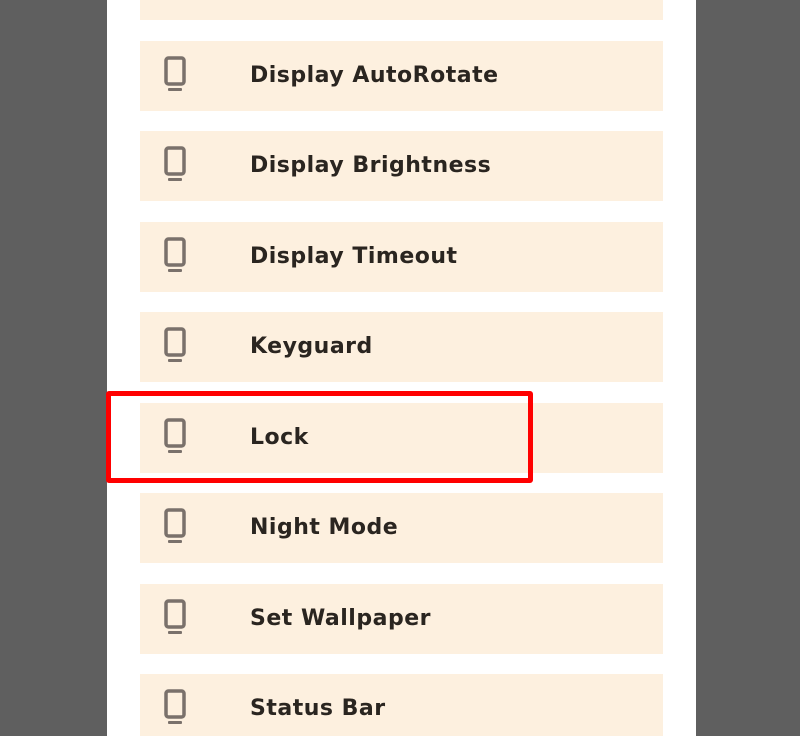  Describe the element at coordinates (401, 347) in the screenshot. I see `list-item-keyguard: Keyguard` at that location.